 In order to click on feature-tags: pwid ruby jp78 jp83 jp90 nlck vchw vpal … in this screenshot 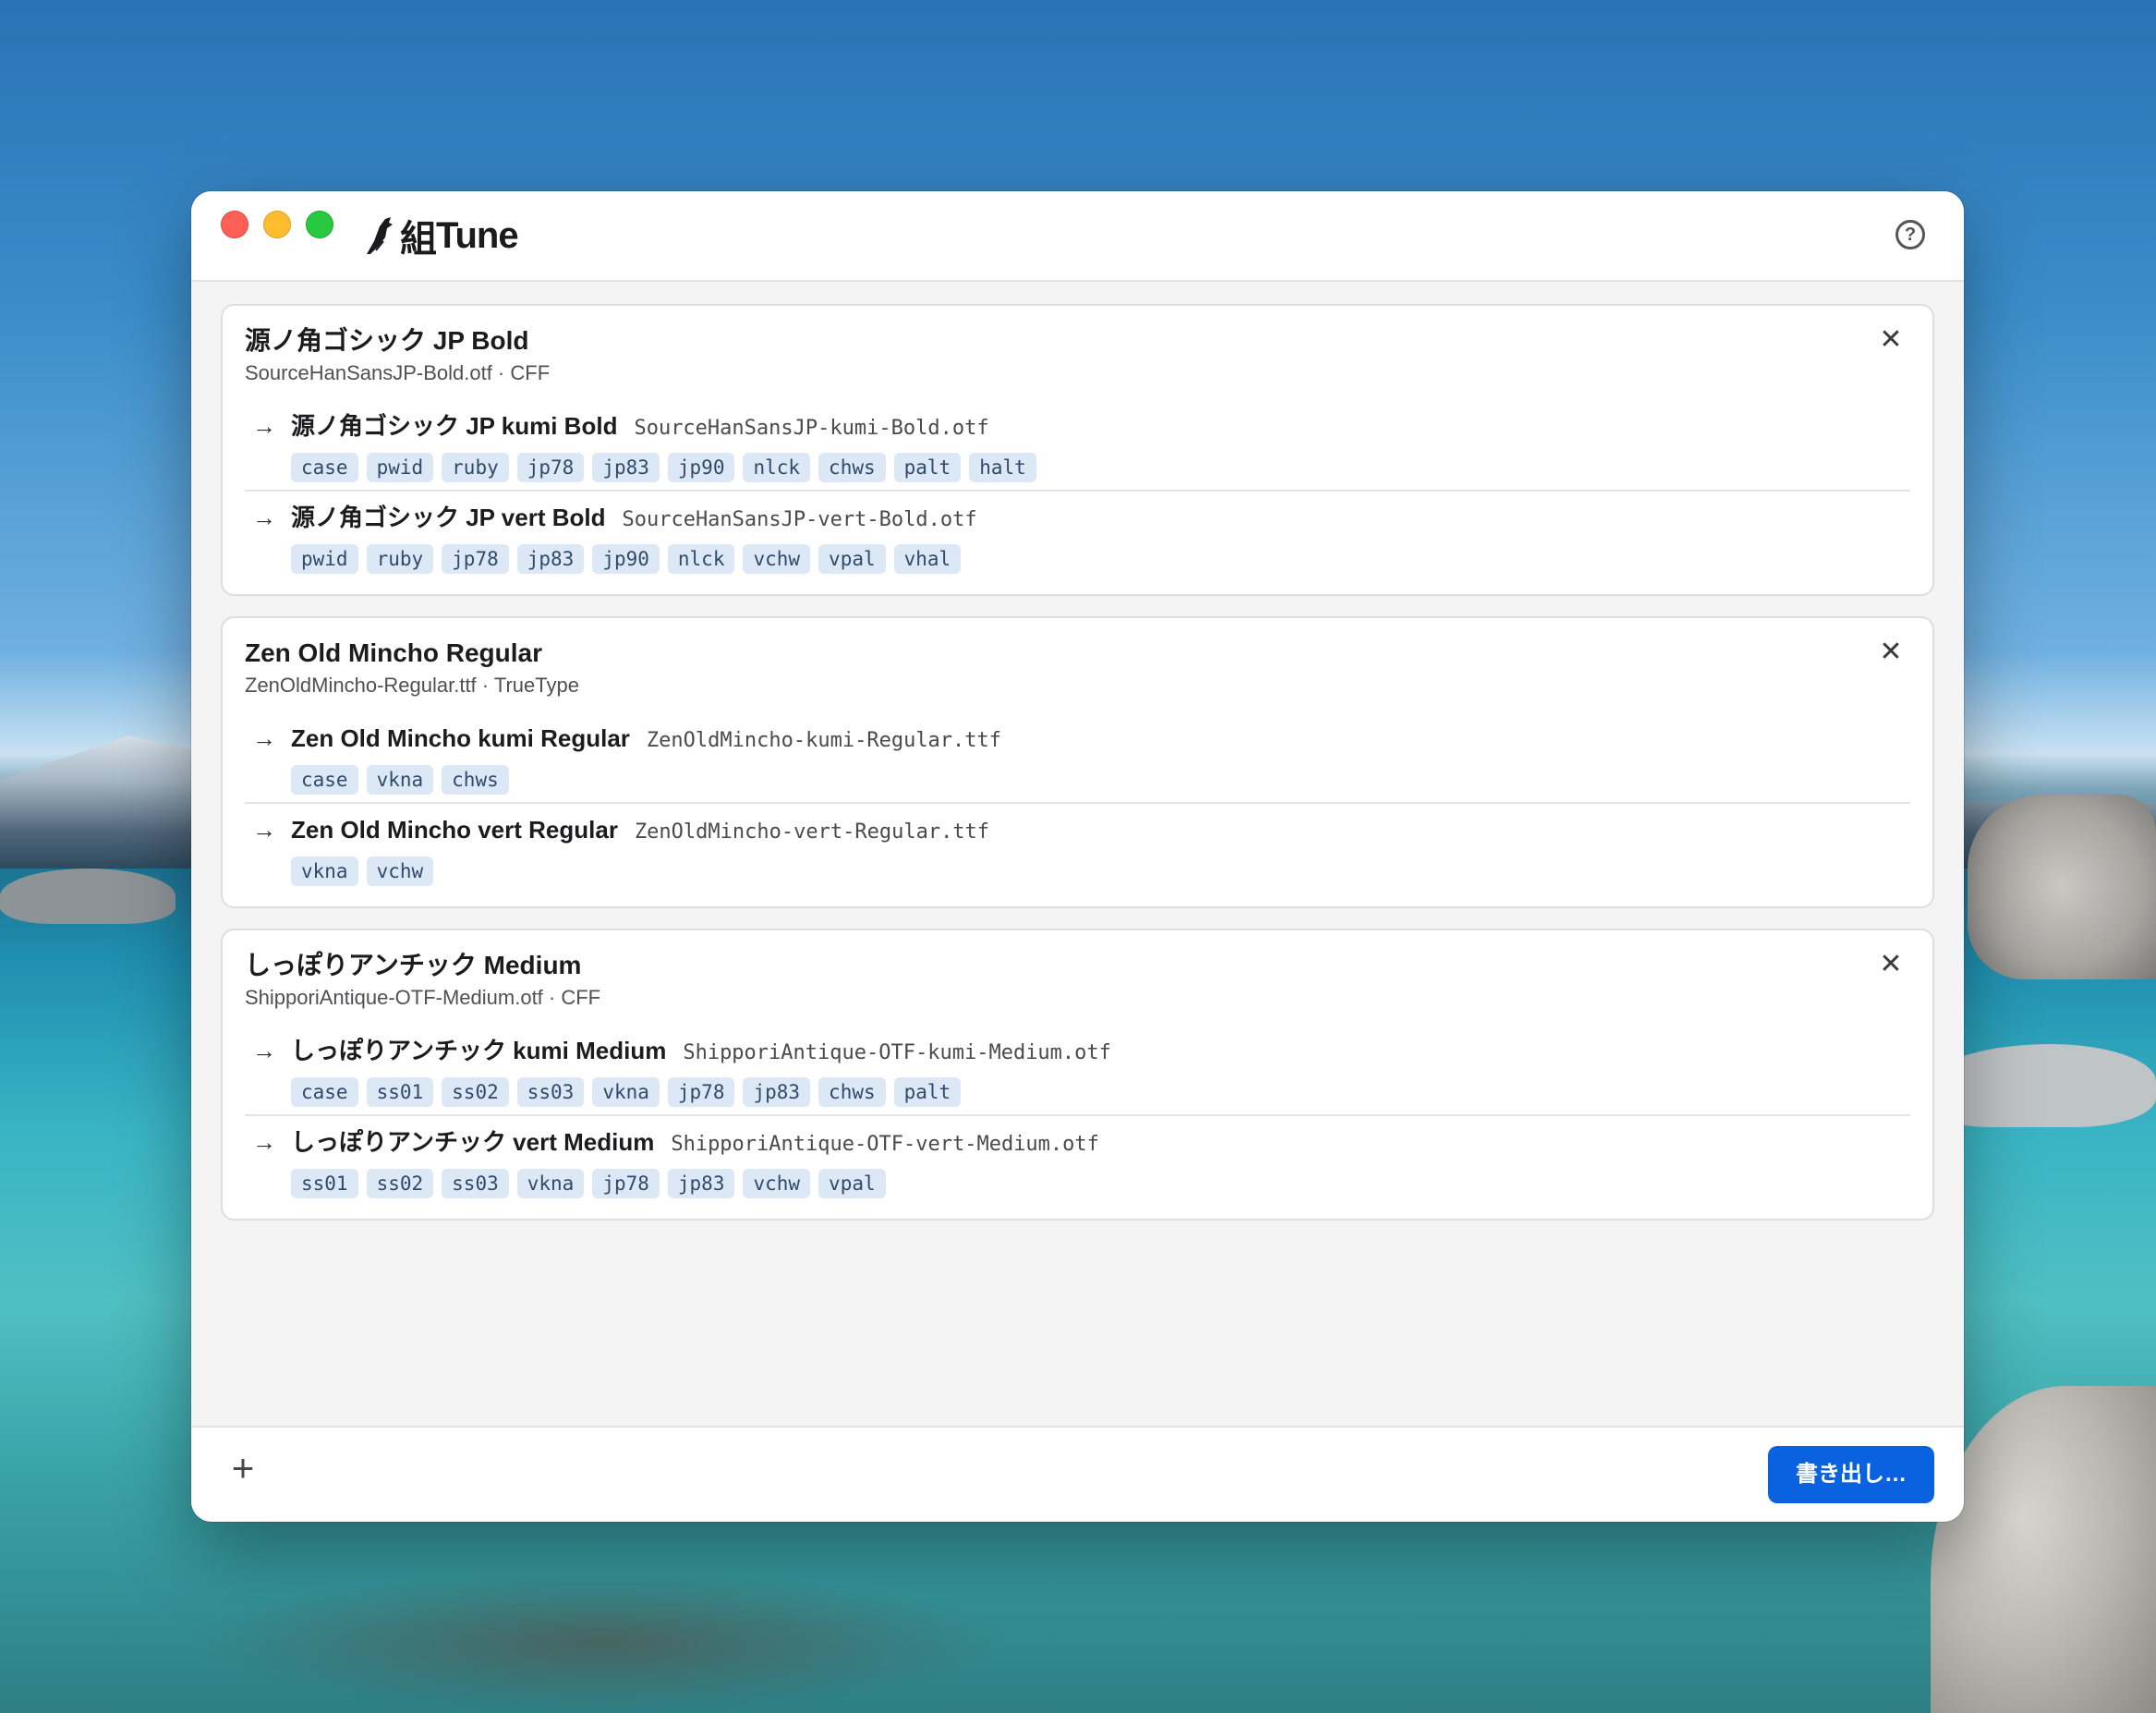, I will do `click(1100, 559)`.